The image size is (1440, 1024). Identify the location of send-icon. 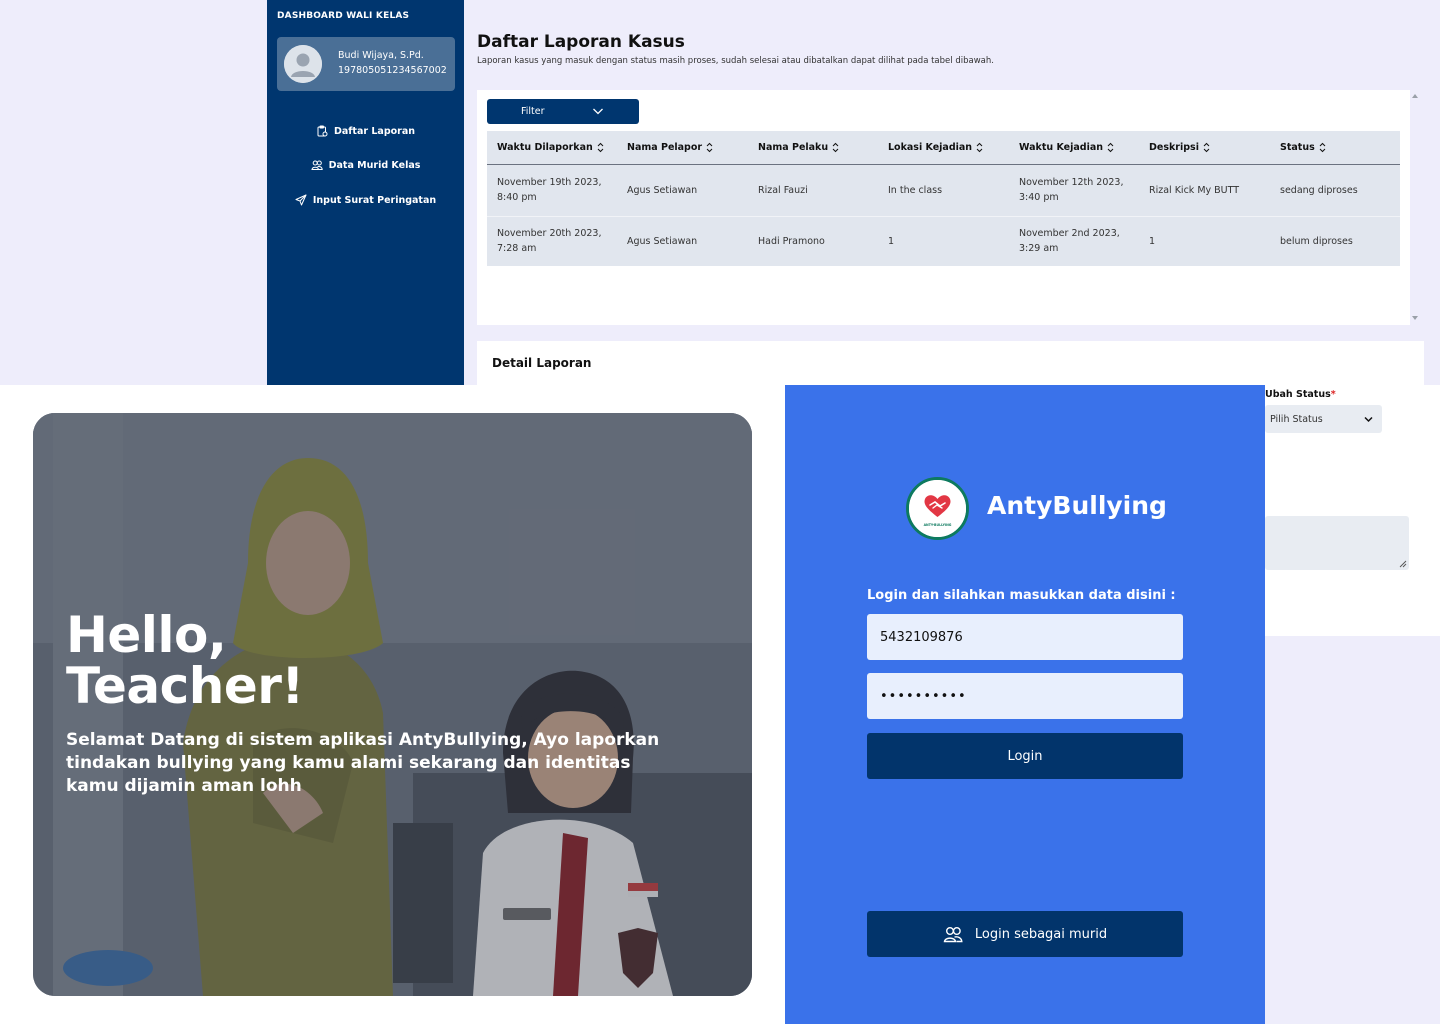
(301, 200).